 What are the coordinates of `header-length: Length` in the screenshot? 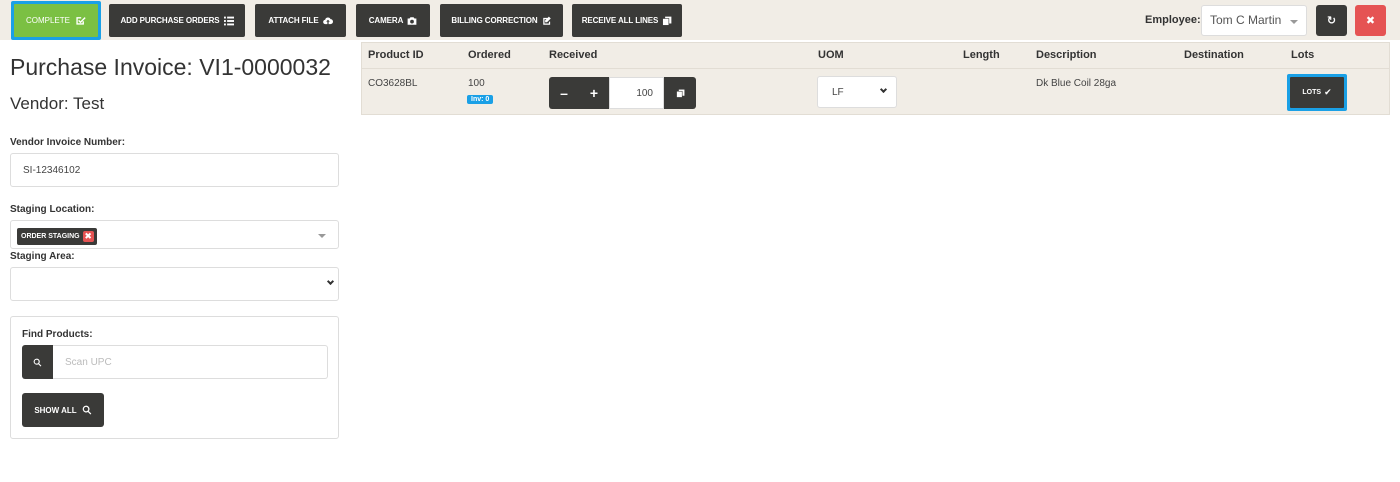 It's located at (981, 55).